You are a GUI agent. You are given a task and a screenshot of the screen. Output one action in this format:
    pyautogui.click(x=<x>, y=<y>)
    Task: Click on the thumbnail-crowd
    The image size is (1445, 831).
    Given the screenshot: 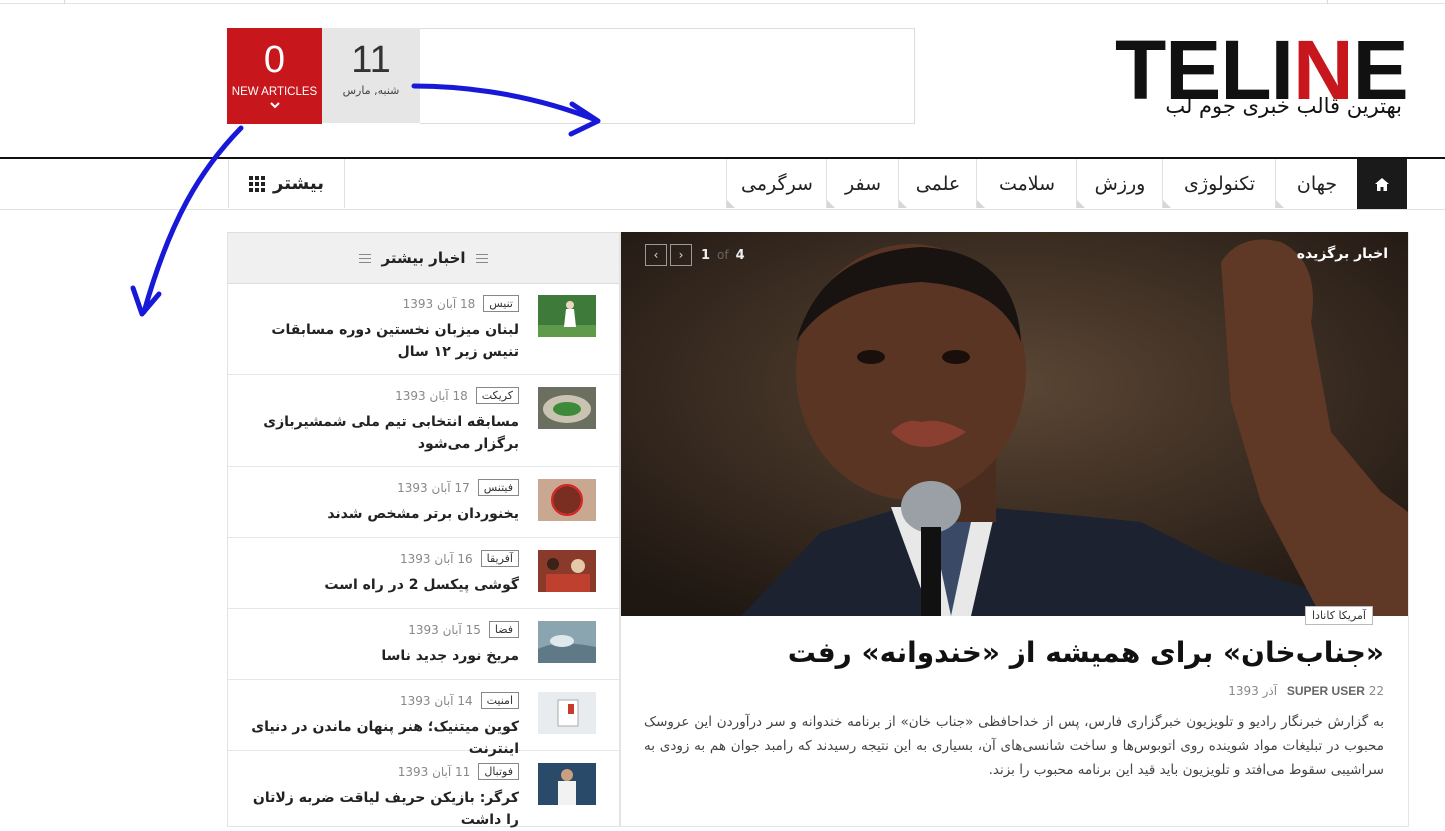 What is the action you would take?
    pyautogui.click(x=567, y=571)
    